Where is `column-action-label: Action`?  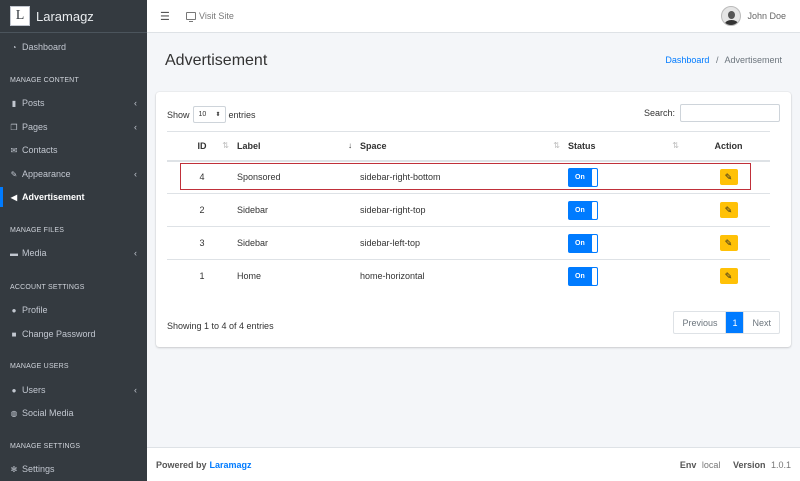
column-action-label: Action is located at coordinates (728, 145).